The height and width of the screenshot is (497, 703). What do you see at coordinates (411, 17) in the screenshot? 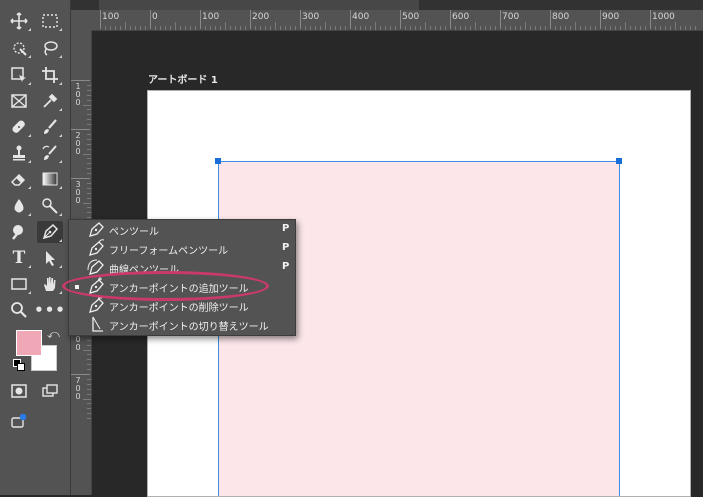
I see `ruler-label: 500` at bounding box center [411, 17].